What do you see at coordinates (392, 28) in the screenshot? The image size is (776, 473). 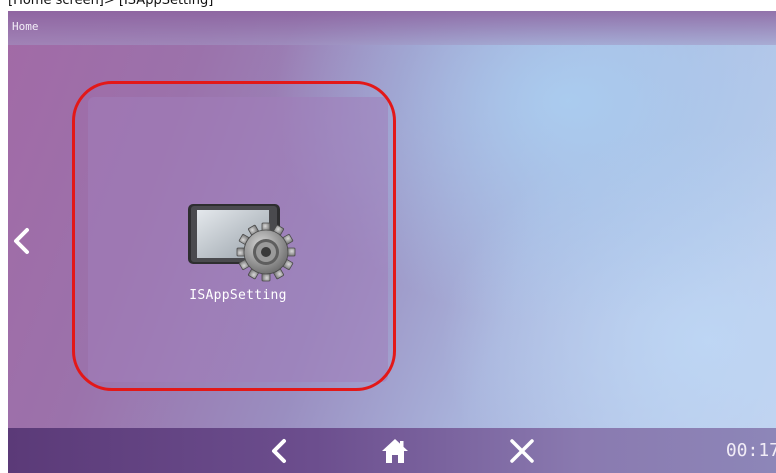 I see `header-bar: Home` at bounding box center [392, 28].